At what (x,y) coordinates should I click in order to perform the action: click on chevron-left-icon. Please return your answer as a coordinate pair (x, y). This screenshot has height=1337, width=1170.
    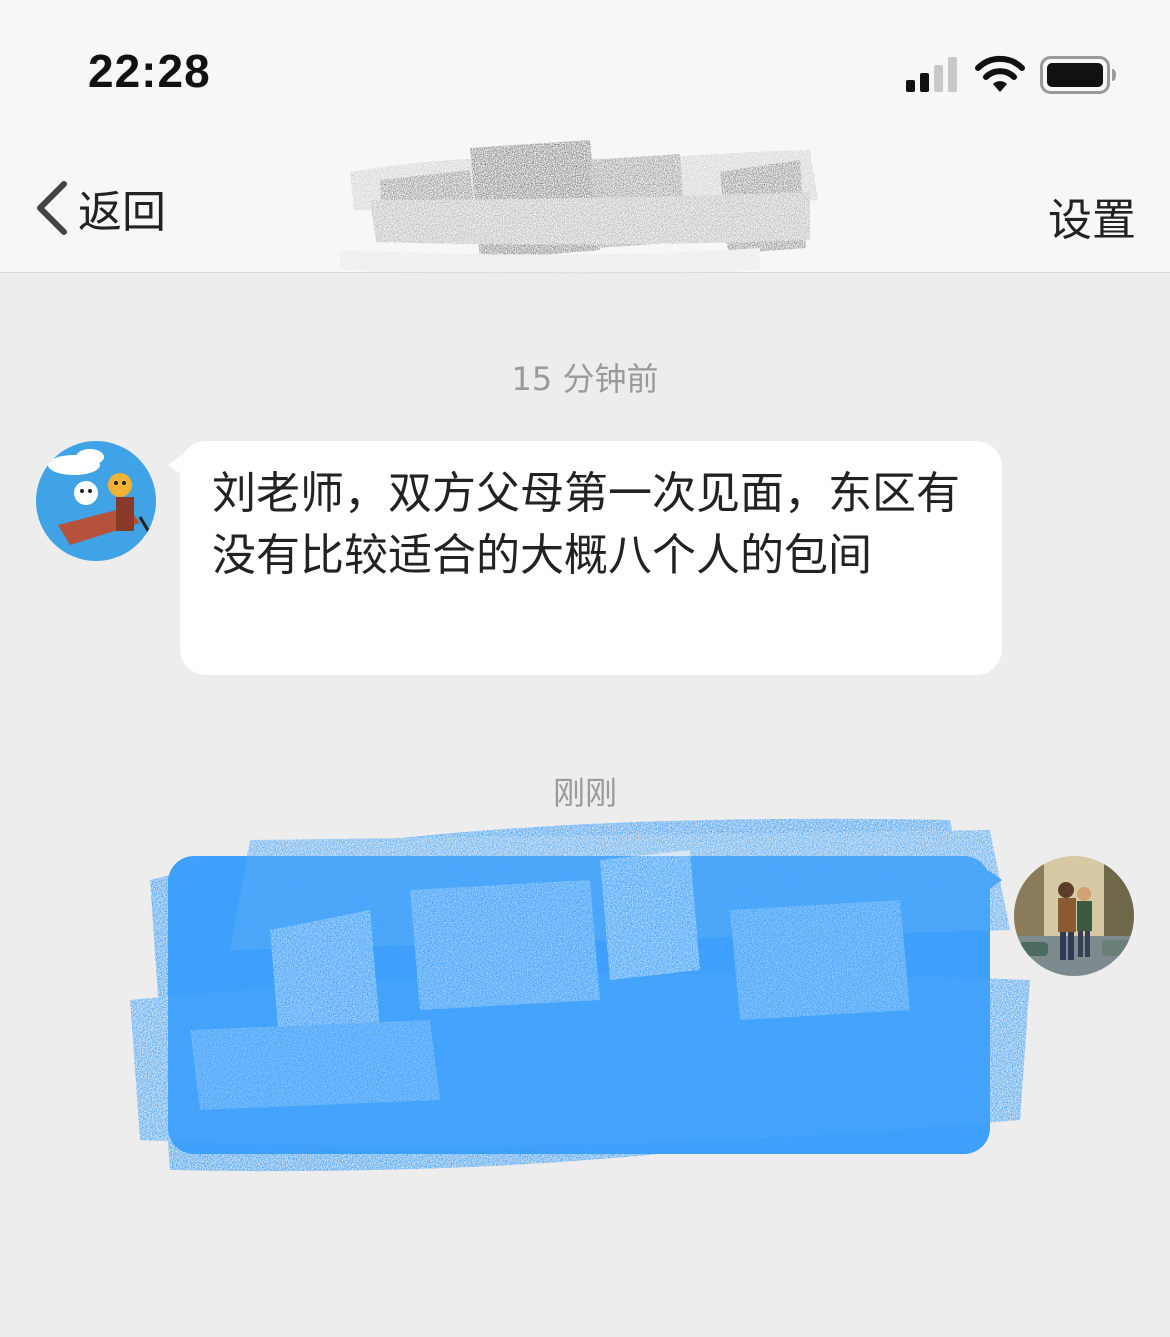
    Looking at the image, I should click on (52, 208).